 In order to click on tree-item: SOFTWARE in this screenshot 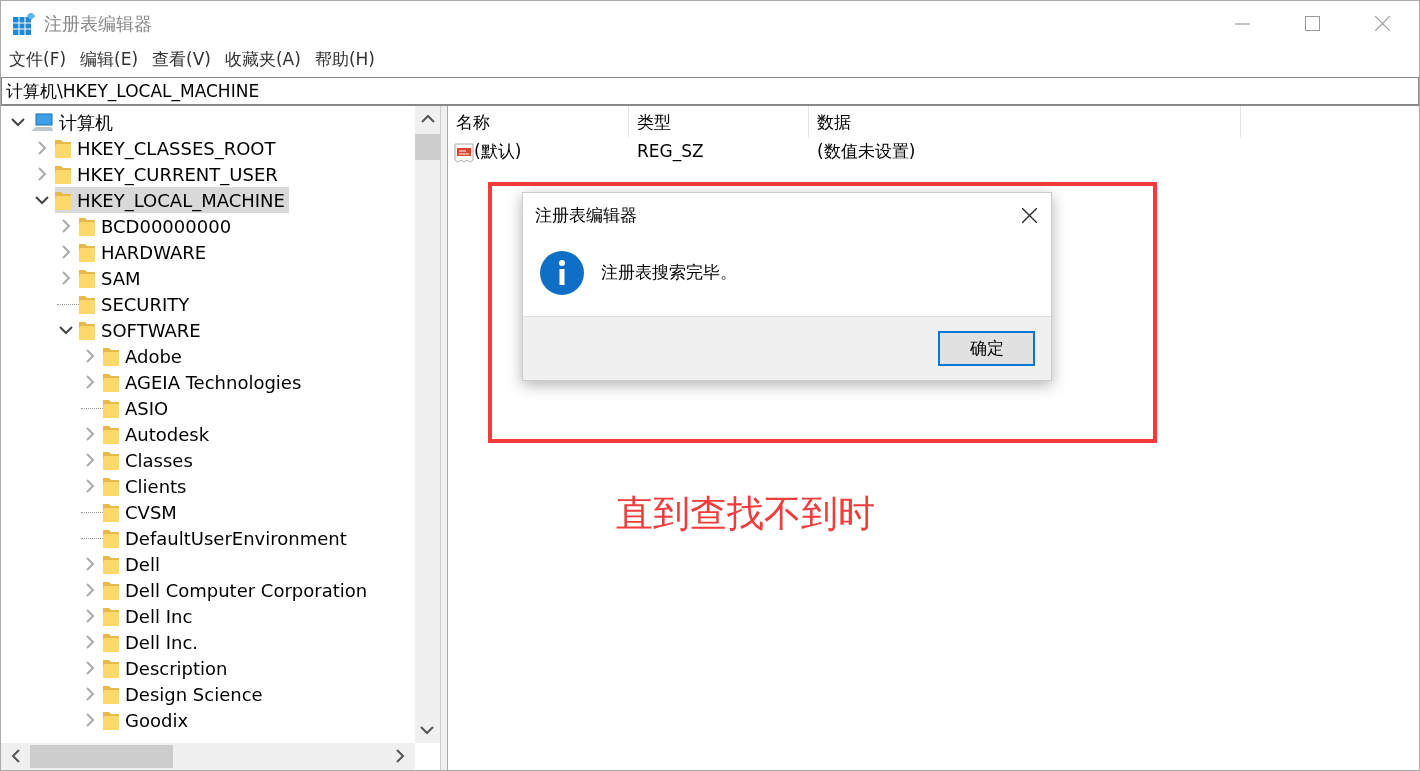, I will do `click(142, 330)`.